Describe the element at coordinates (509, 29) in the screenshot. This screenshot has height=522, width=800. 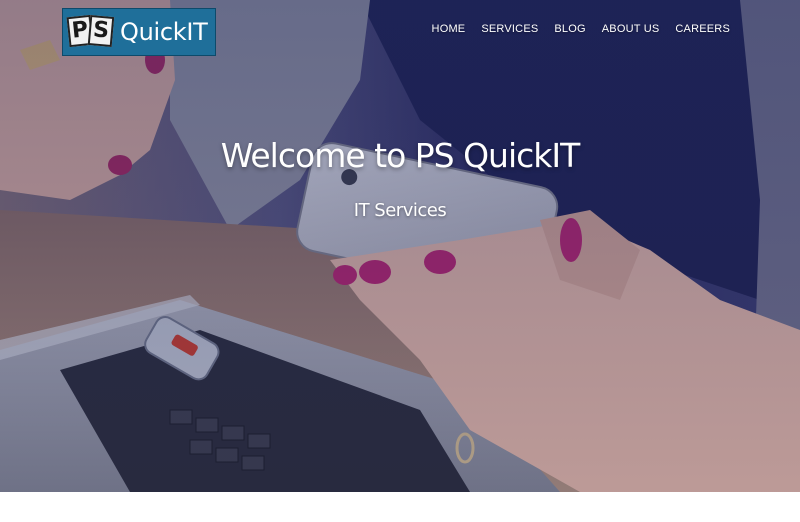
I see `nav-item-services: SERVICES` at that location.